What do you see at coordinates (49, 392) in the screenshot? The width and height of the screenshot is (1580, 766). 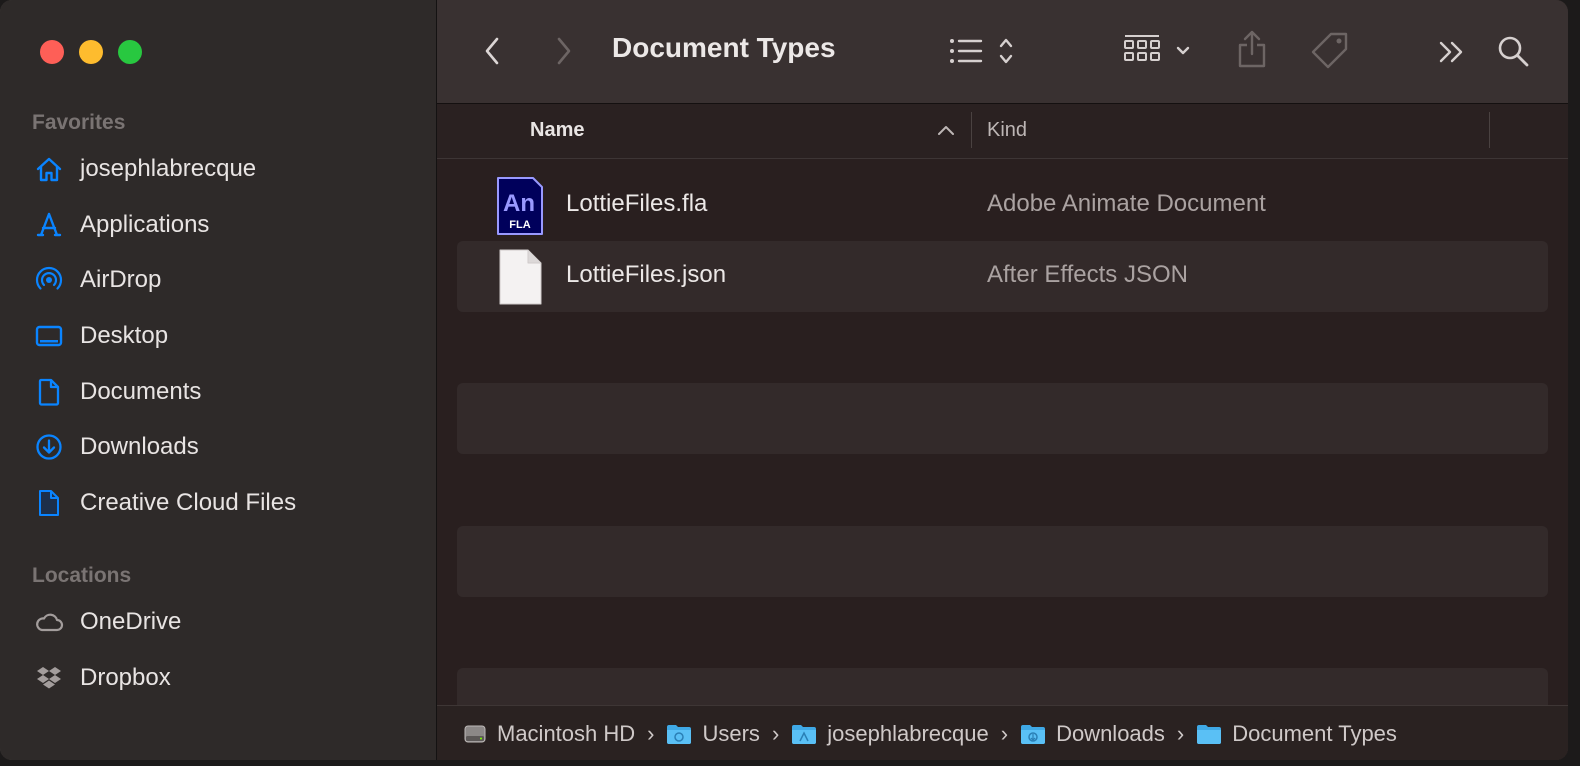 I see `document-icon` at bounding box center [49, 392].